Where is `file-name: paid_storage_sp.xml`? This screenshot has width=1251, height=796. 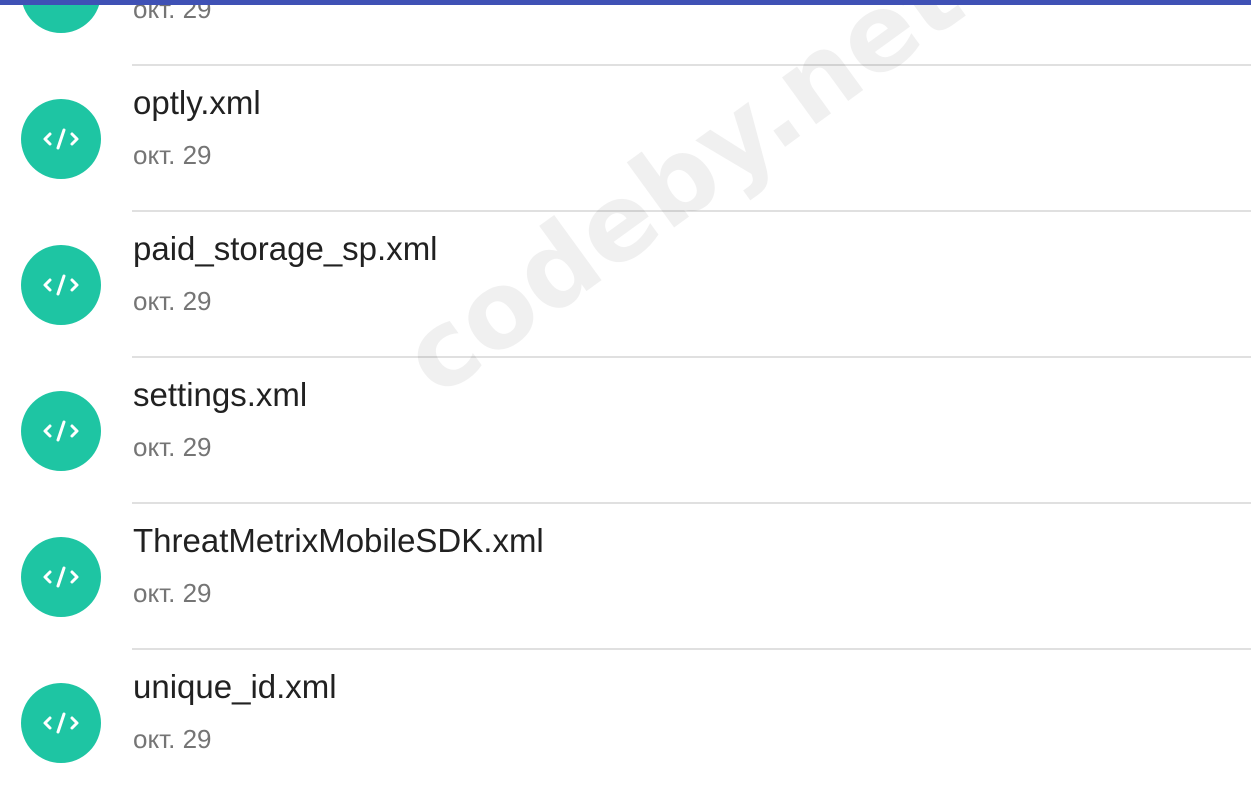
file-name: paid_storage_sp.xml is located at coordinates (285, 248).